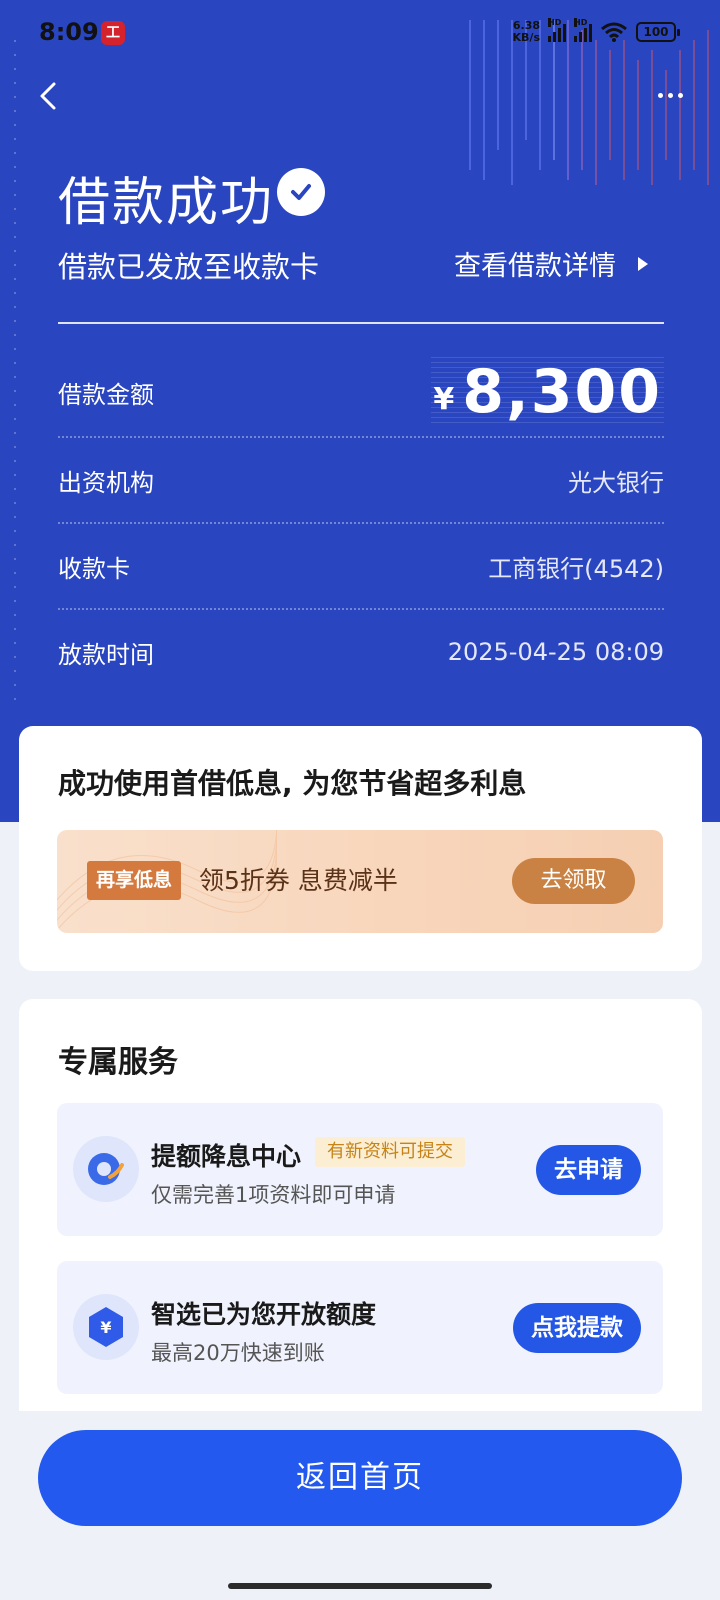 This screenshot has width=720, height=1600. Describe the element at coordinates (562, 392) in the screenshot. I see `amount-number: 8,300` at that location.